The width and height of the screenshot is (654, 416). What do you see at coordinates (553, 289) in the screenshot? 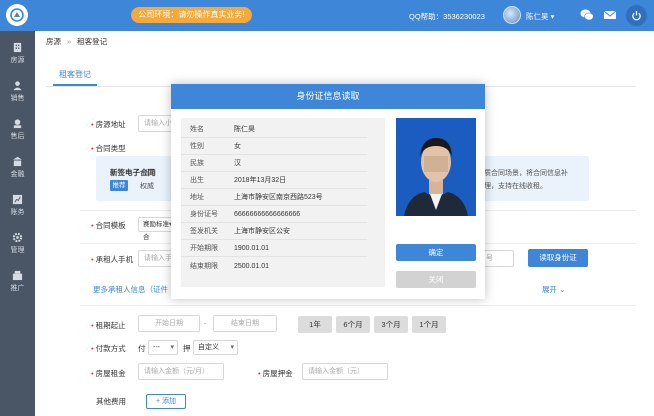
I see `expand-link: 展开 ⌄` at bounding box center [553, 289].